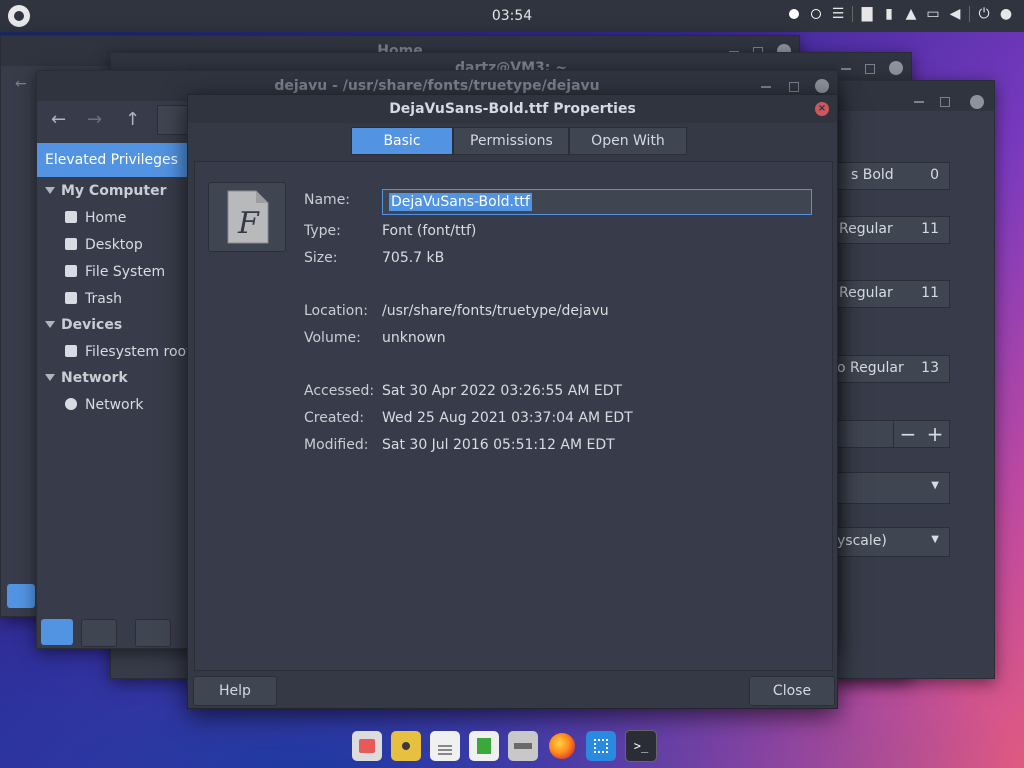 Image resolution: width=1024 pixels, height=768 pixels. Describe the element at coordinates (332, 338) in the screenshot. I see `volume-label: Volume:` at that location.